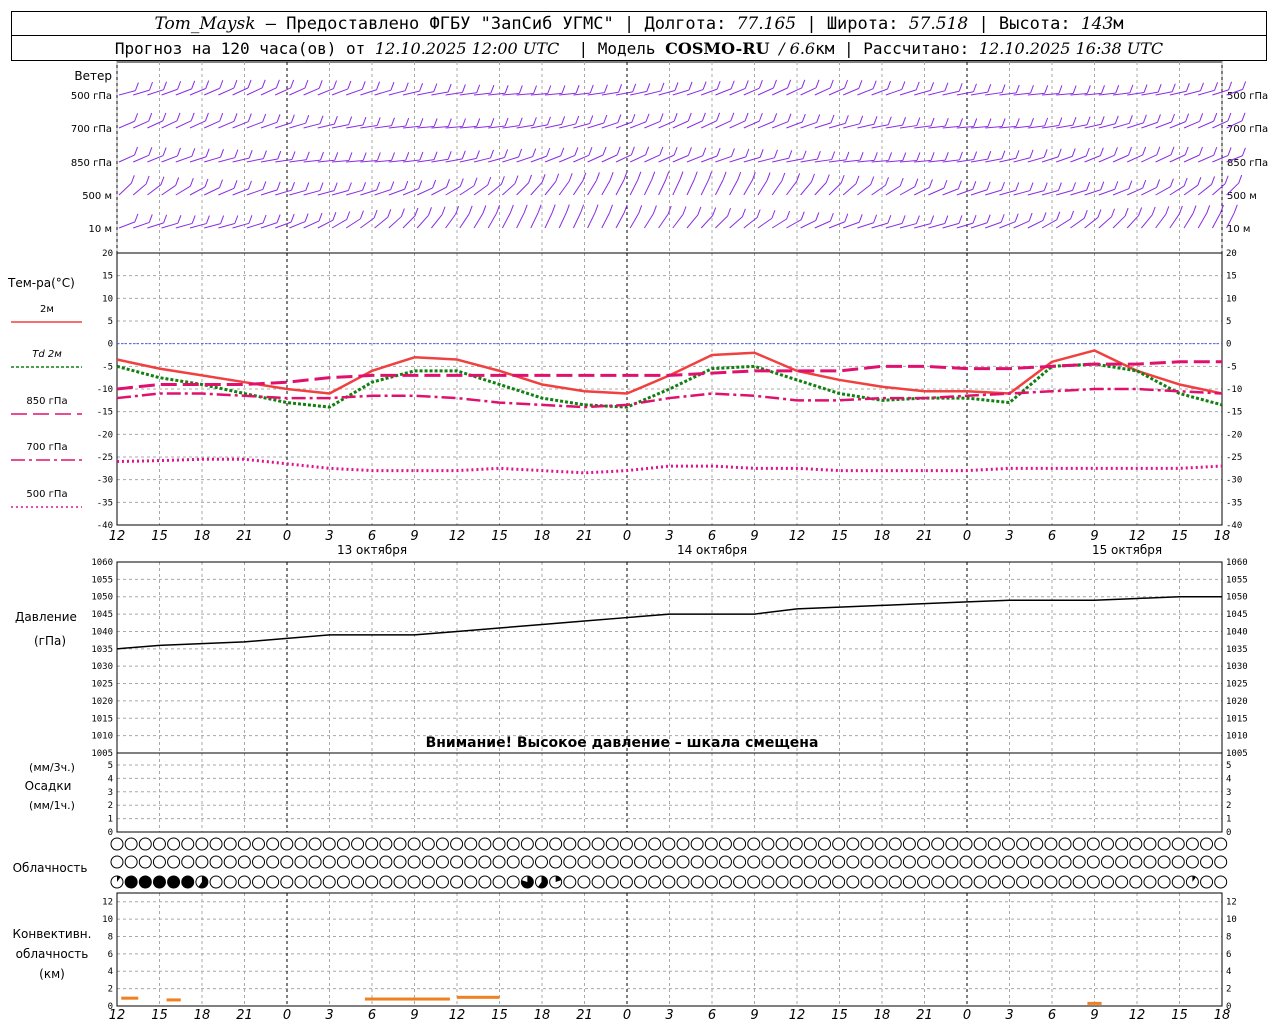 Image resolution: width=1280 pixels, height=1024 pixels. What do you see at coordinates (1237, 719) in the screenshot?
I see `pressure-tick-right: 1015` at bounding box center [1237, 719].